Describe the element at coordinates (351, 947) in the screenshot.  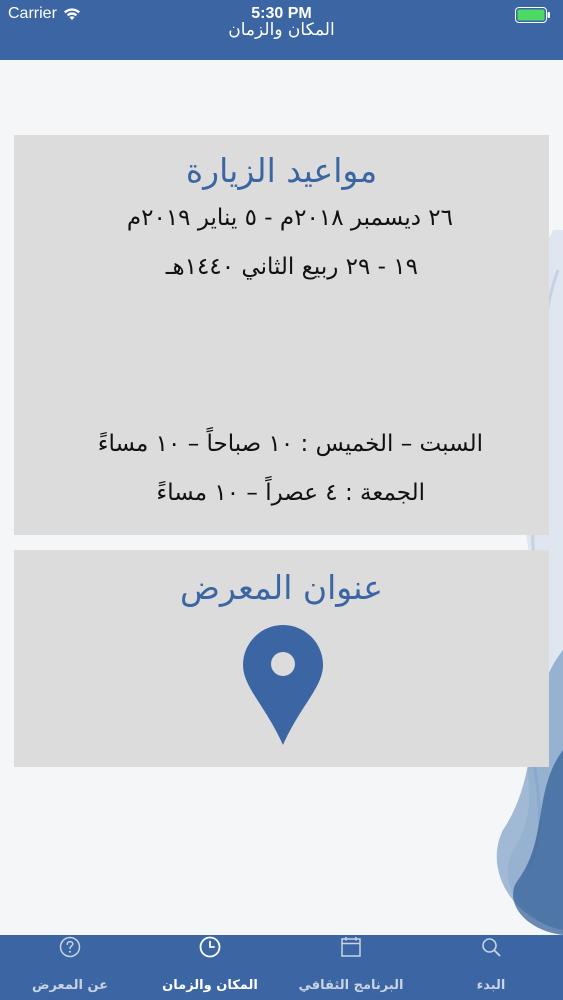
I see `calendar-icon` at that location.